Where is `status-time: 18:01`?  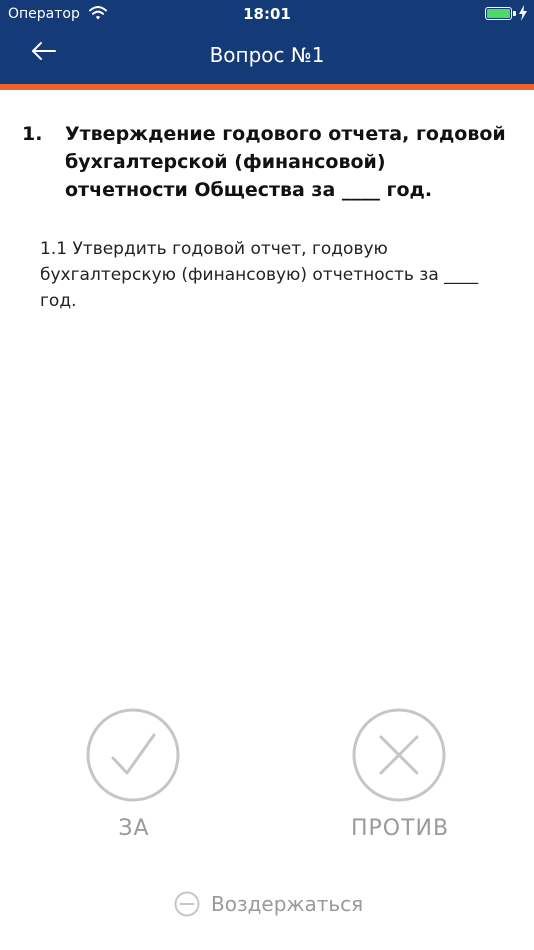
status-time: 18:01 is located at coordinates (267, 14).